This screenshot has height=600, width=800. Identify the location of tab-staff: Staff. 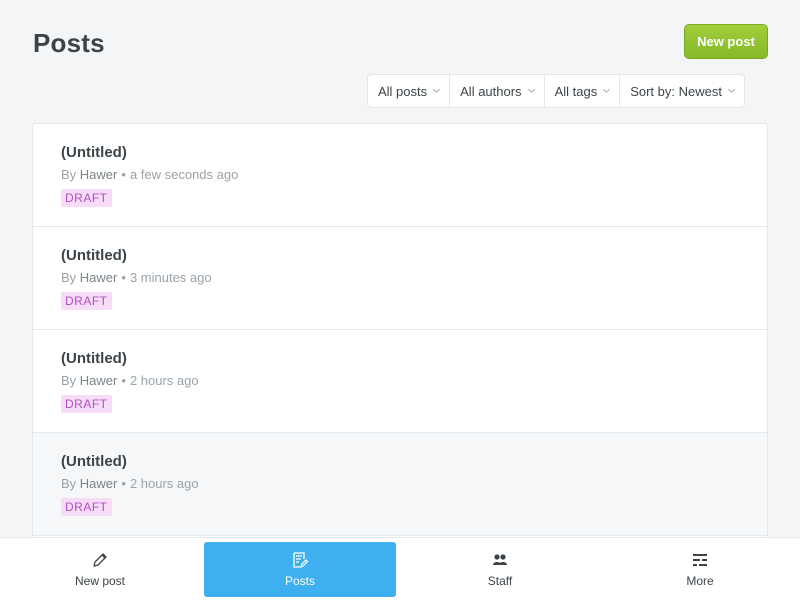
(500, 569).